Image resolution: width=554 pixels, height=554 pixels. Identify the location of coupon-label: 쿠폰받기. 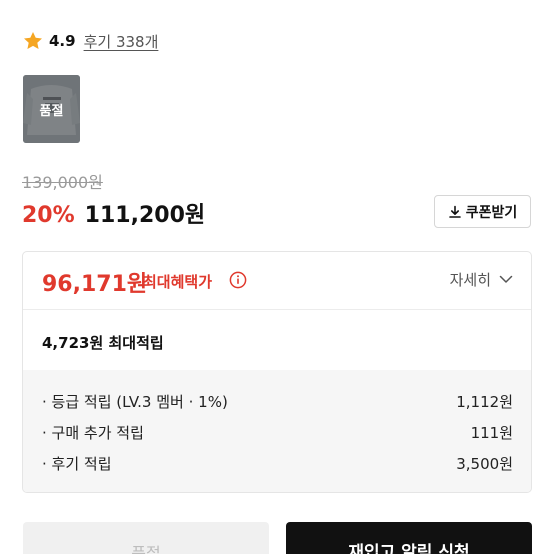
(491, 212).